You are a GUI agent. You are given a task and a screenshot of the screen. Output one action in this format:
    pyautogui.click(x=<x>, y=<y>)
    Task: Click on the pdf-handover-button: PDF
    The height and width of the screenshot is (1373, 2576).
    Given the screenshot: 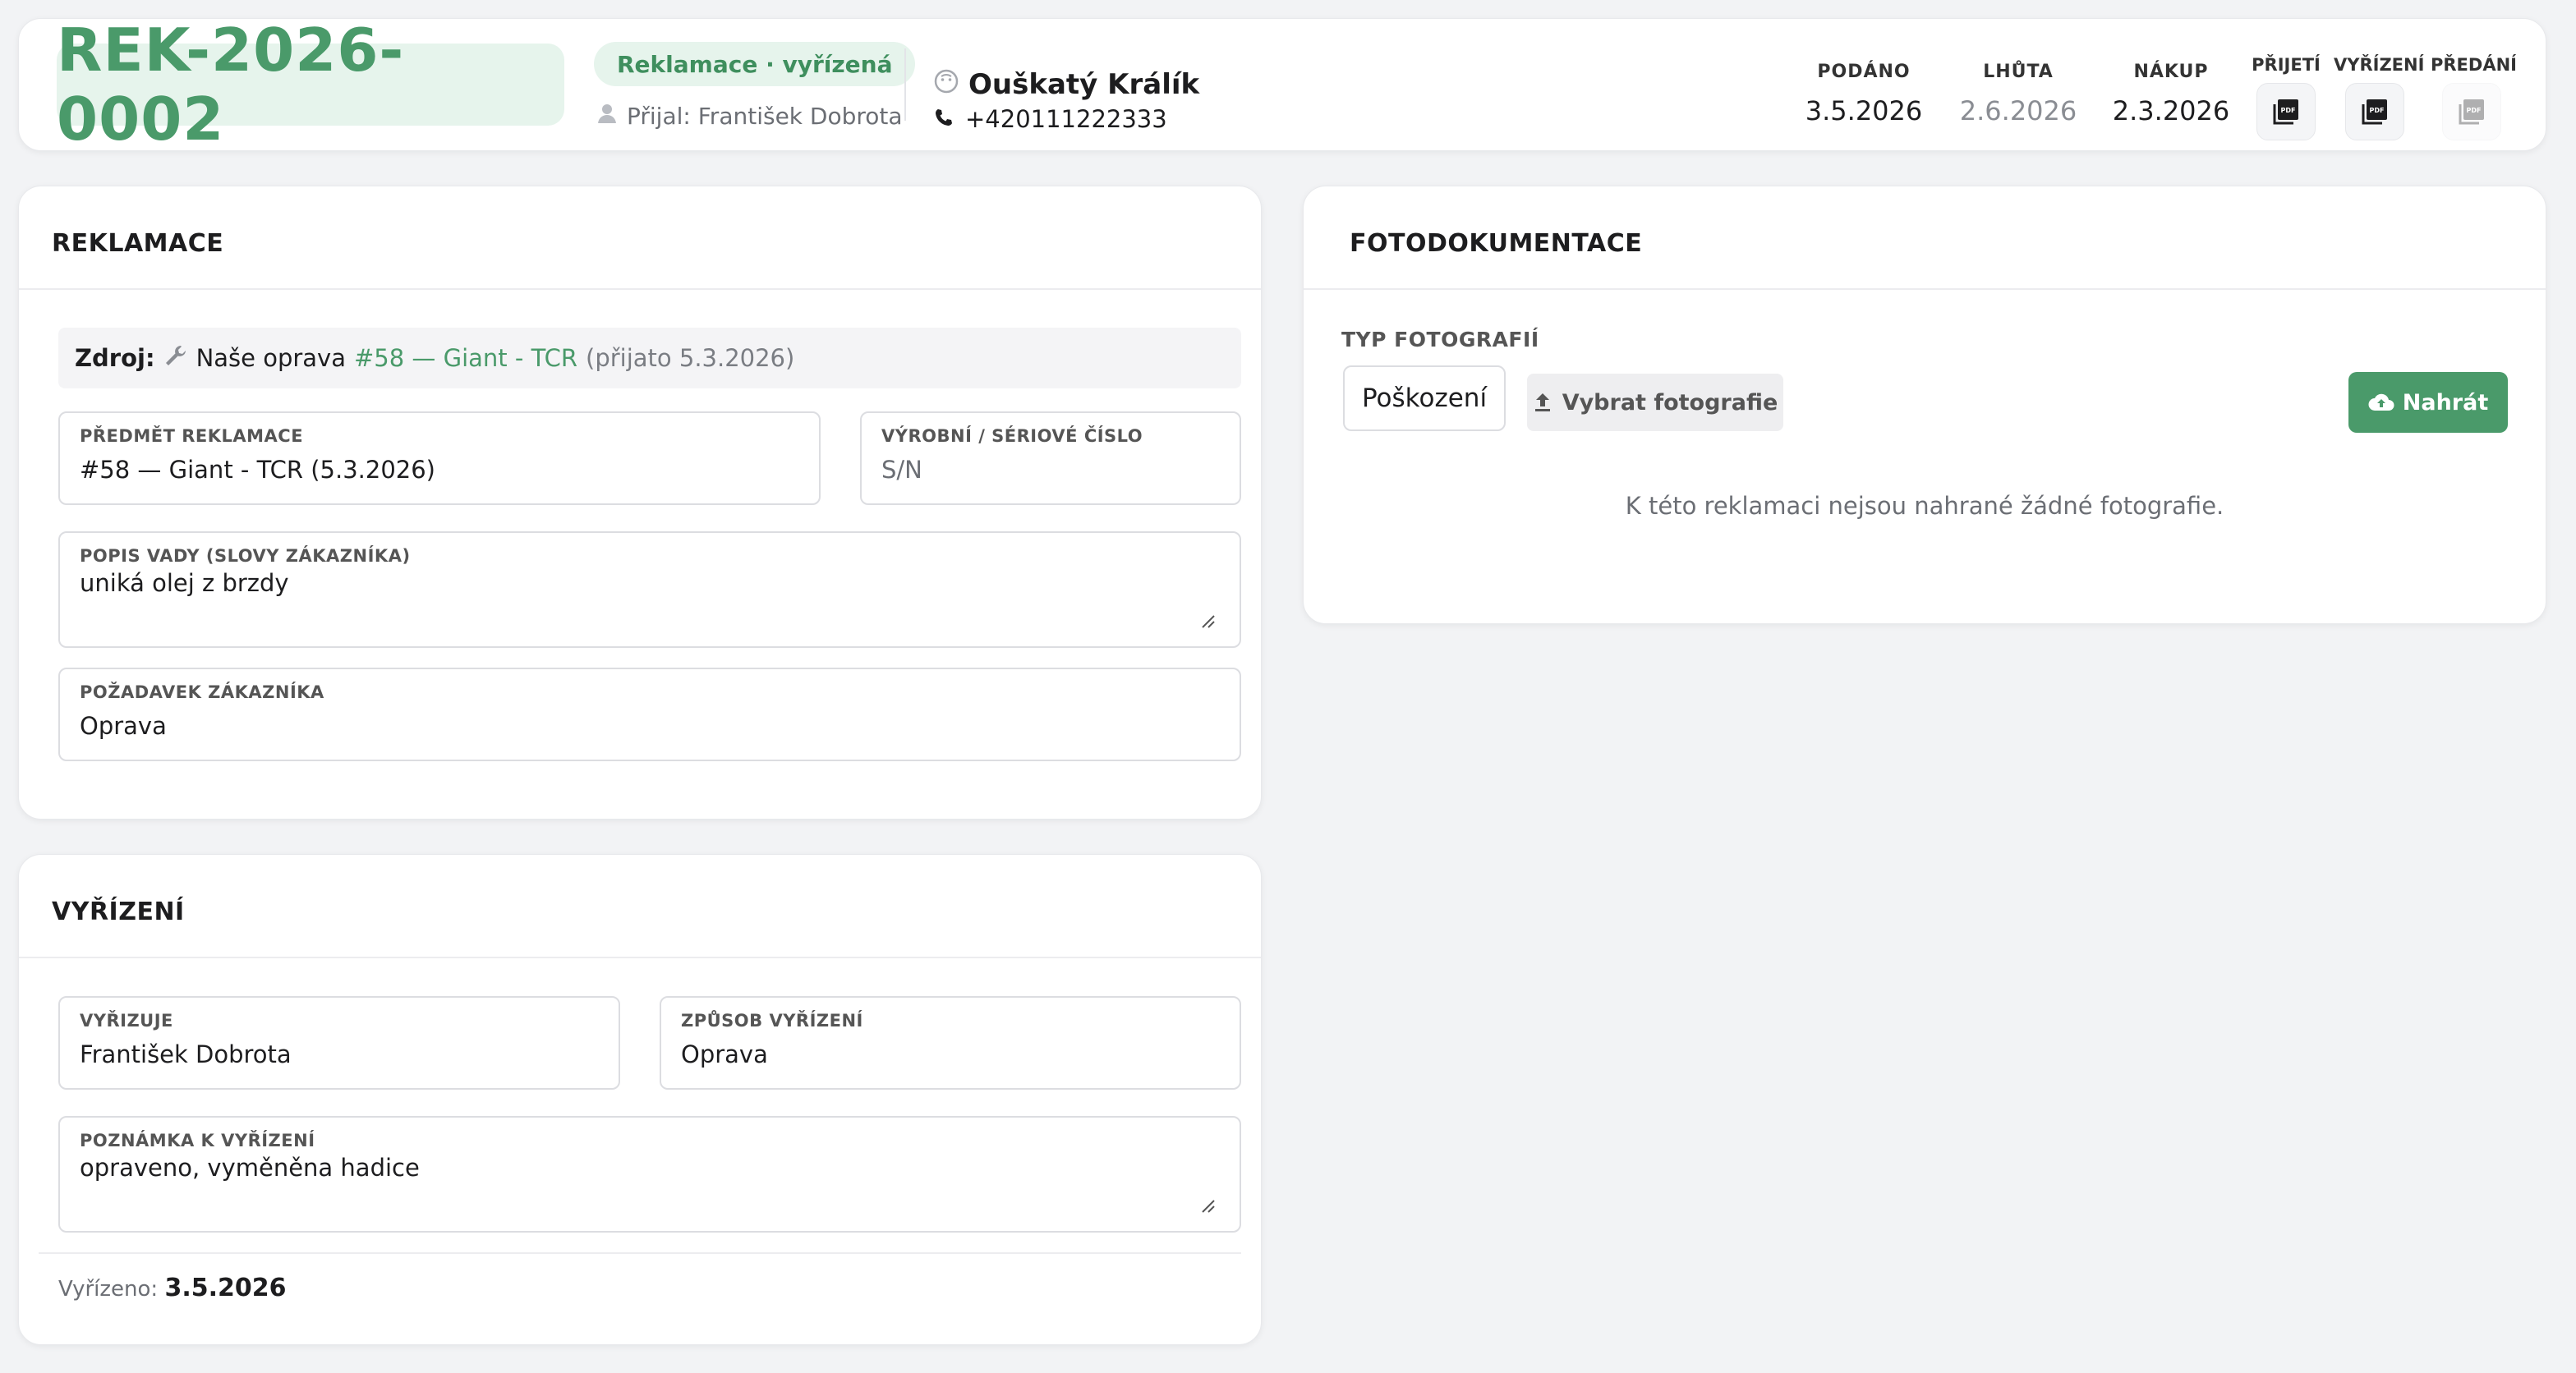 What is the action you would take?
    pyautogui.click(x=2471, y=111)
    